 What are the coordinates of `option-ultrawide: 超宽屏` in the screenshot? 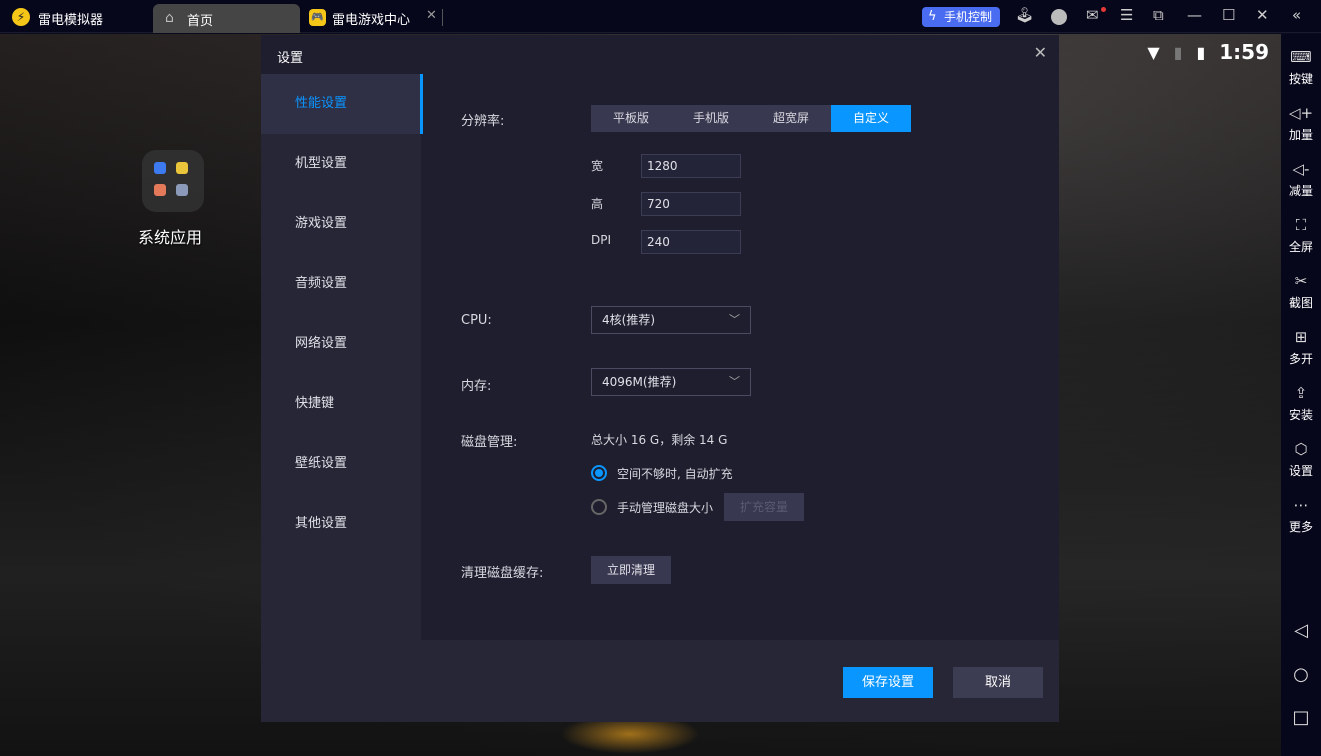 It's located at (791, 118).